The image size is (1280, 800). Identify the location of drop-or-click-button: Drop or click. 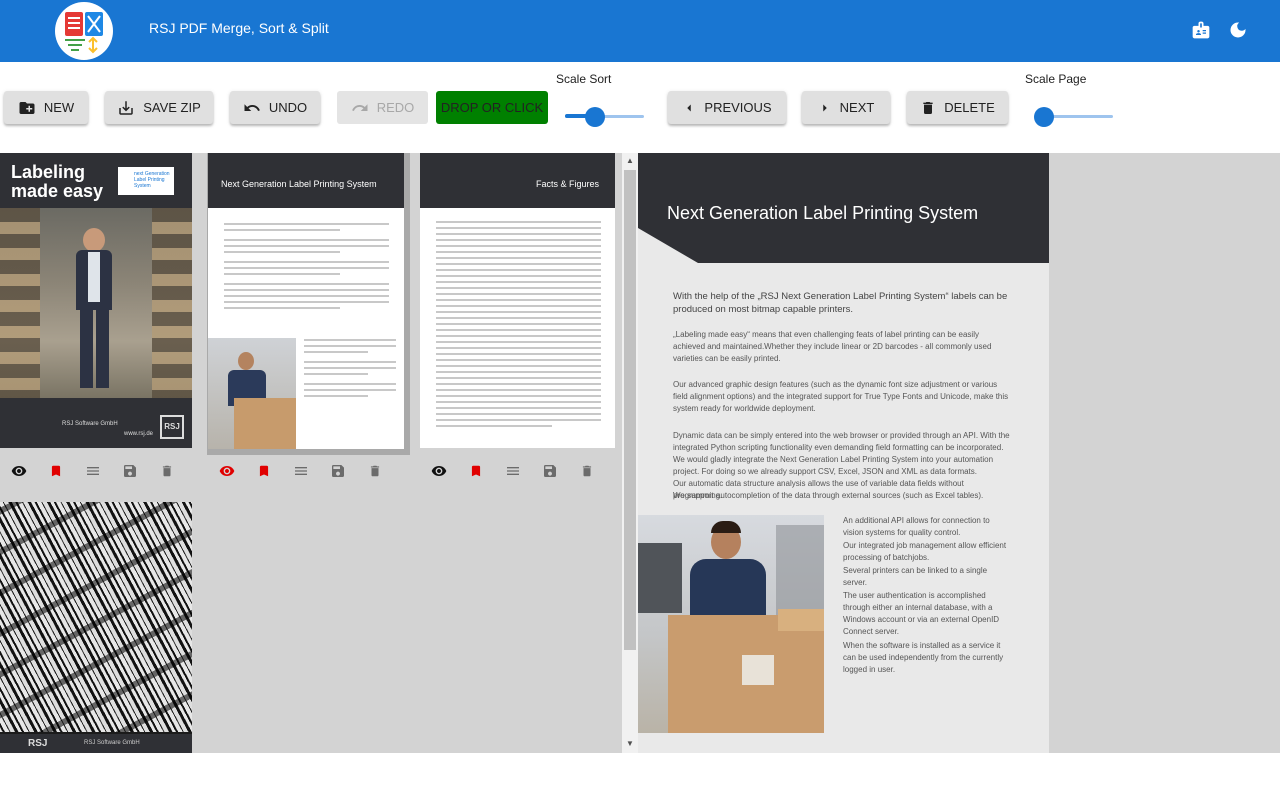
(492, 107).